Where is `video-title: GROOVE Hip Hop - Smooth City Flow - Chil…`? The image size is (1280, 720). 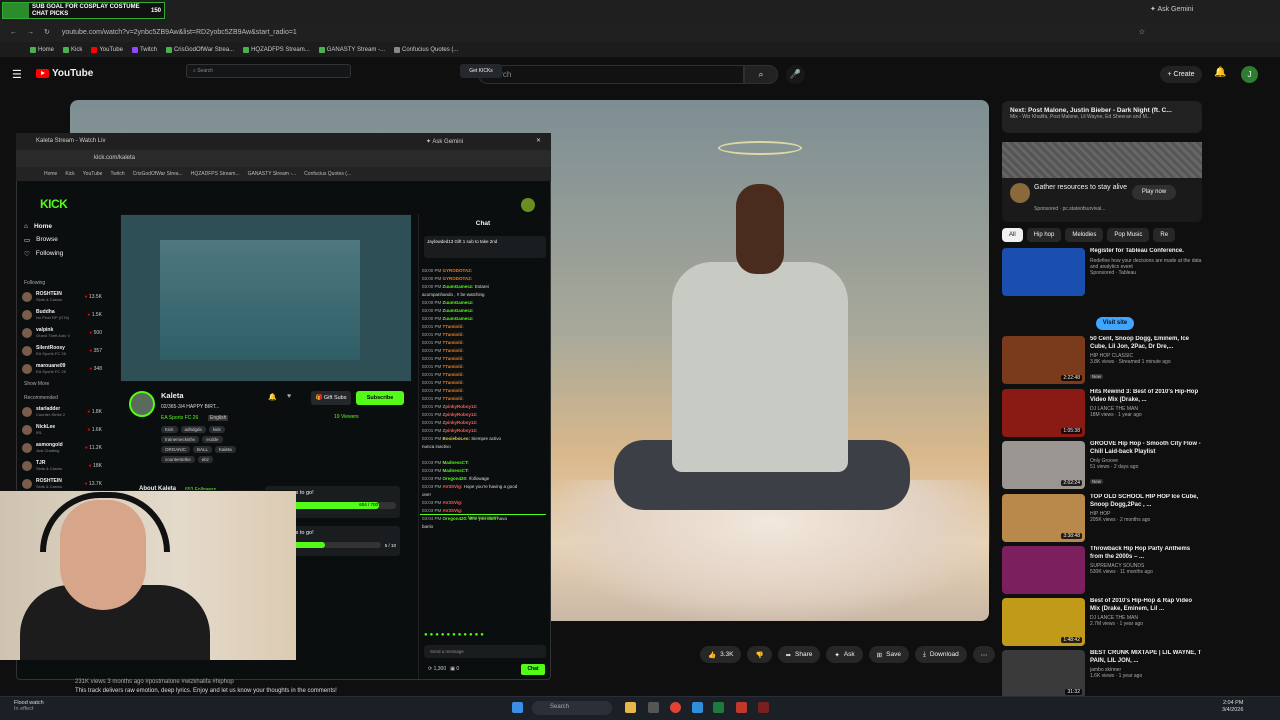
video-title: GROOVE Hip Hop - Smooth City Flow - Chil… is located at coordinates (1146, 448).